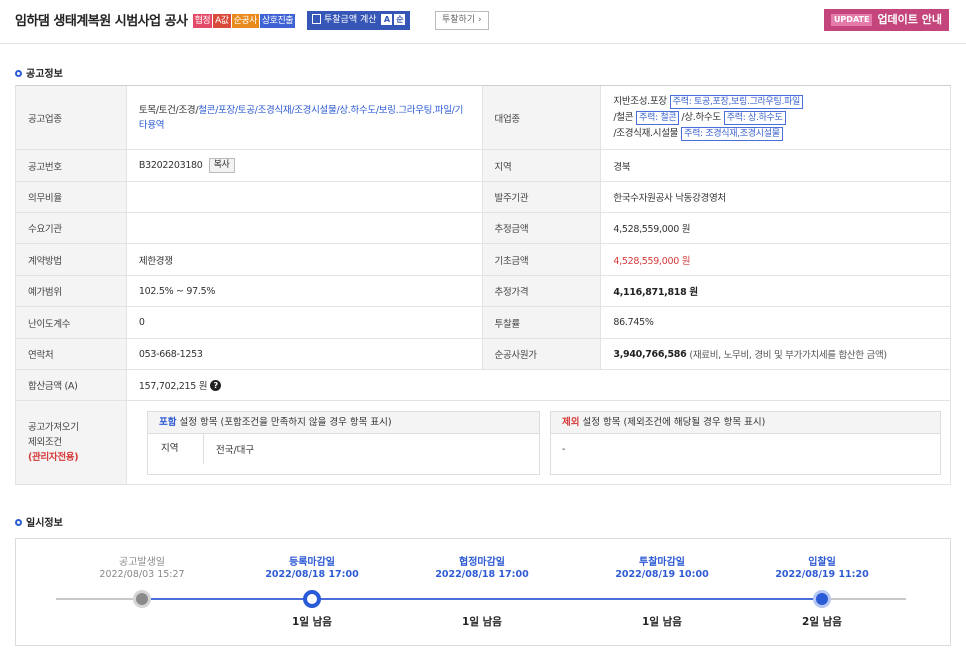 The height and width of the screenshot is (658, 966). Describe the element at coordinates (482, 622) in the screenshot. I see `timeline-remain-agreement: 1일 남음` at that location.